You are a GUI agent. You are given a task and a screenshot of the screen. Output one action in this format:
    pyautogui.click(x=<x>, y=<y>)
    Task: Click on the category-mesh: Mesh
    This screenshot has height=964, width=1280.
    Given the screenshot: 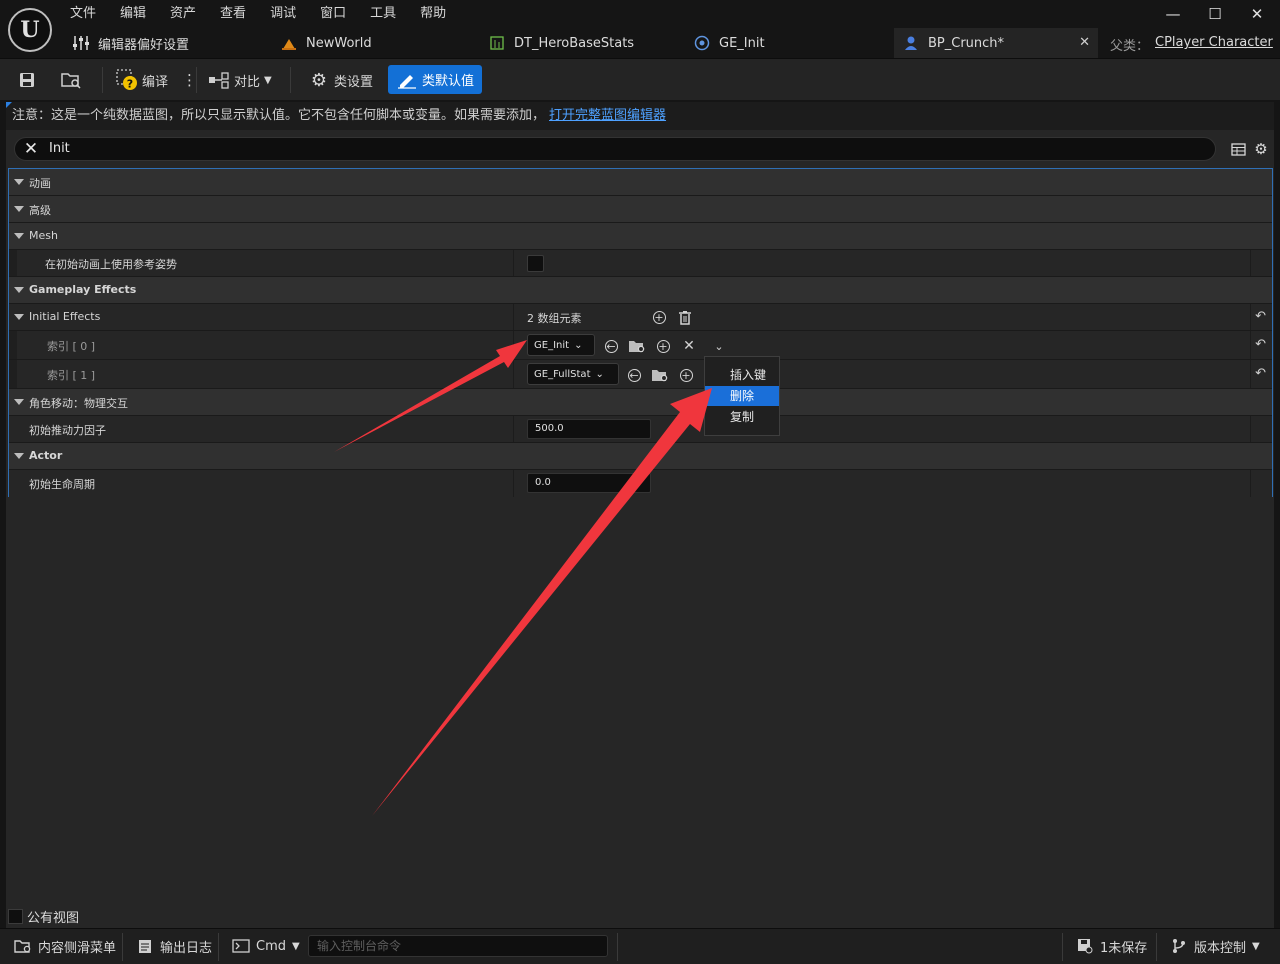 What is the action you would take?
    pyautogui.click(x=640, y=236)
    